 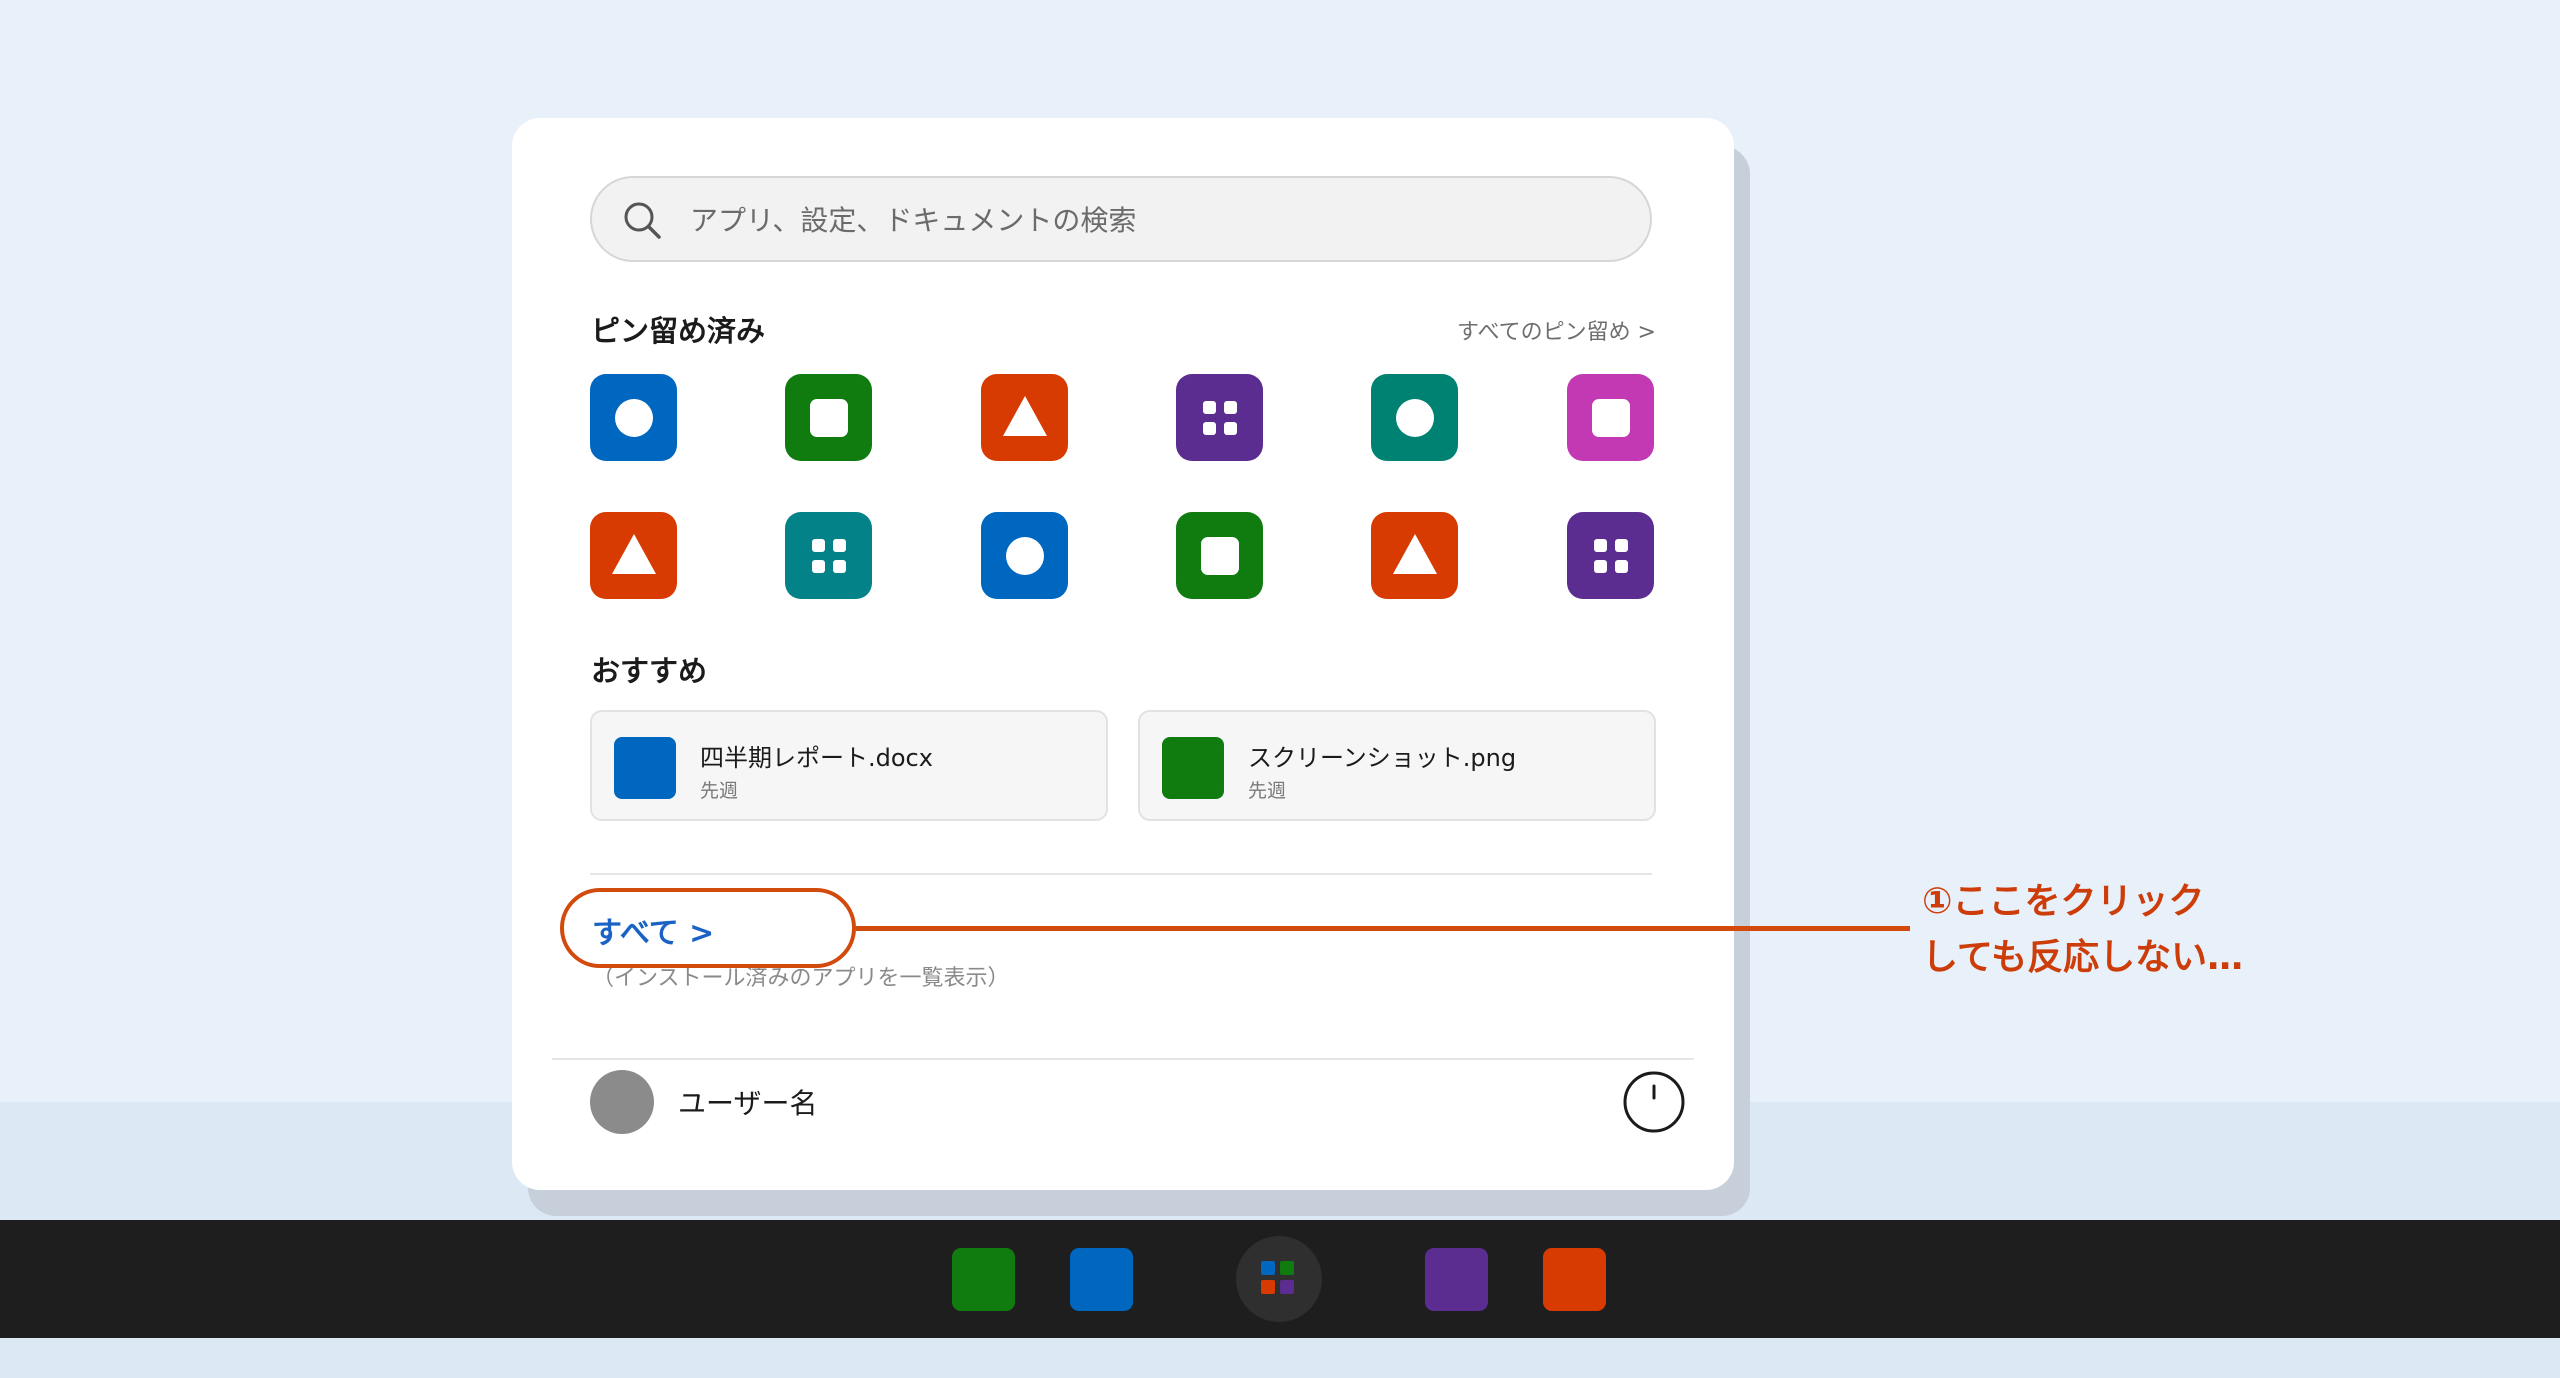 I want to click on highlight-oval-annotation, so click(x=708, y=928).